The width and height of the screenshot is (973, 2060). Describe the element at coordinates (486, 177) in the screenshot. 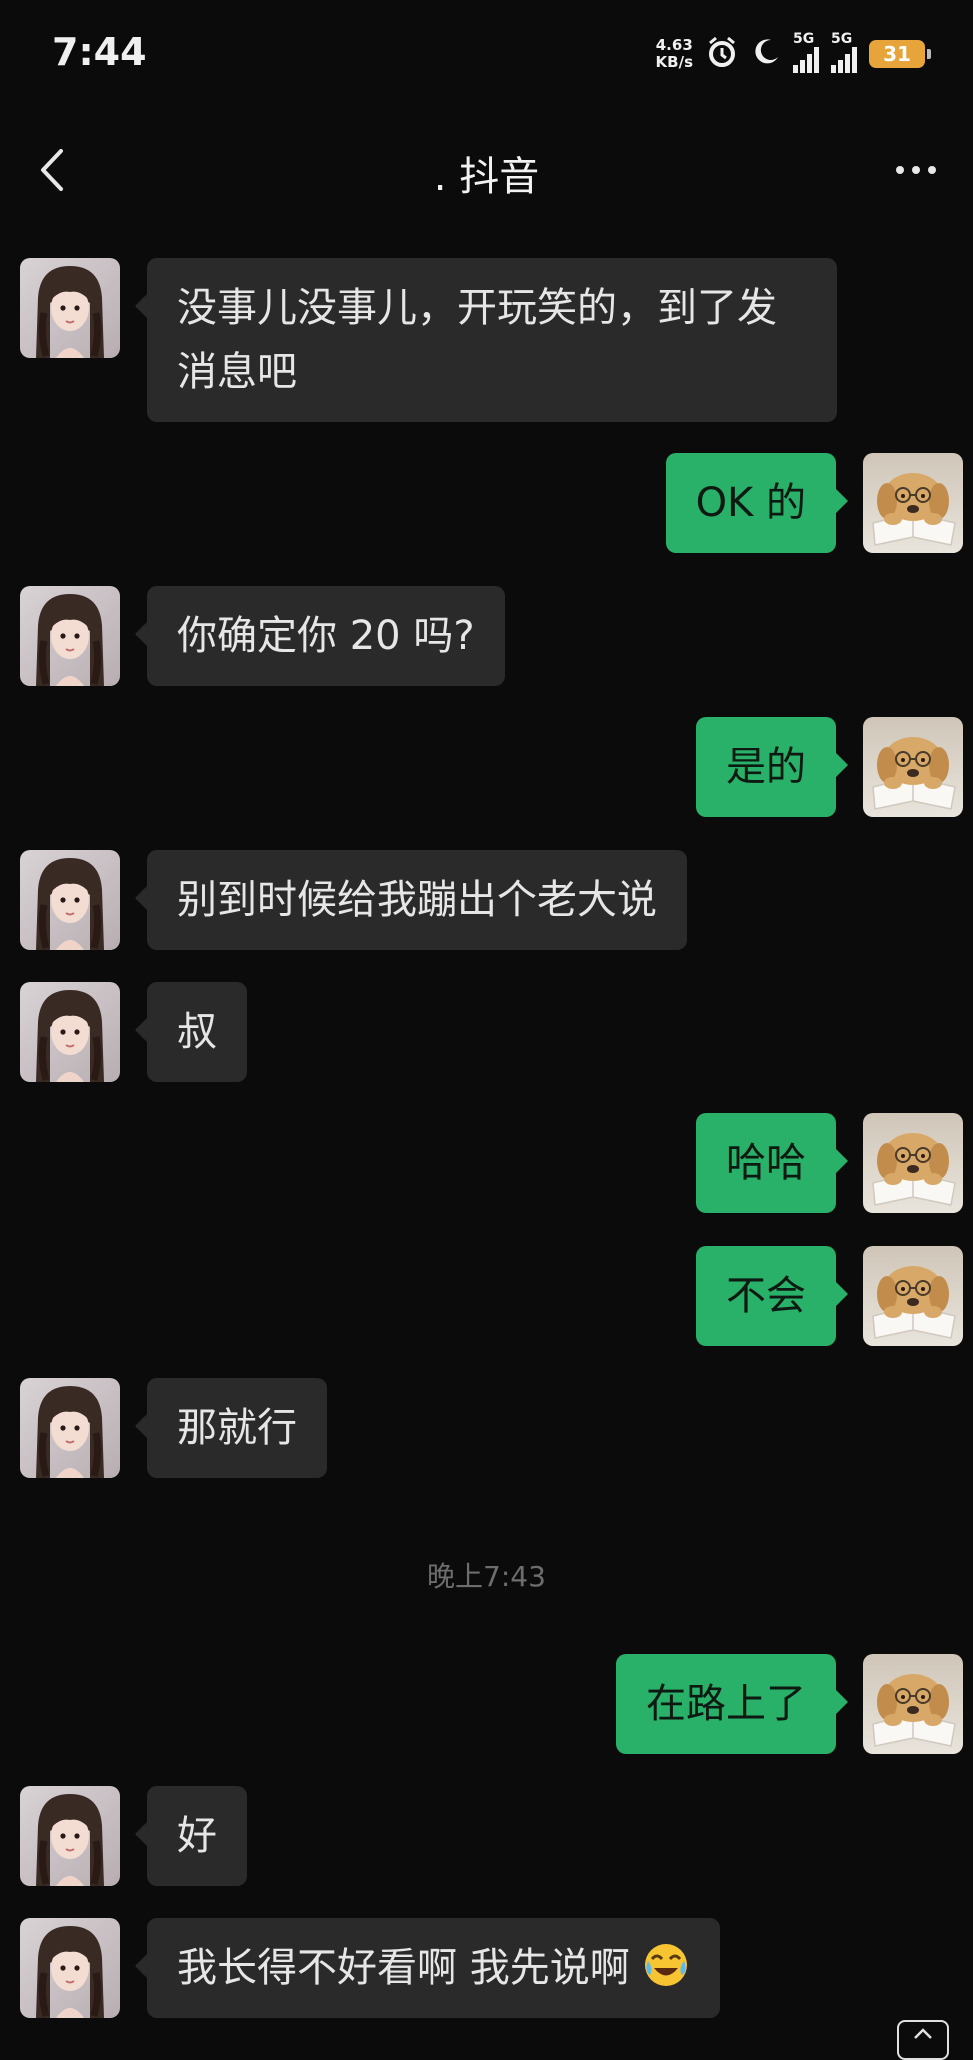

I see `chat-title: . 抖音` at that location.